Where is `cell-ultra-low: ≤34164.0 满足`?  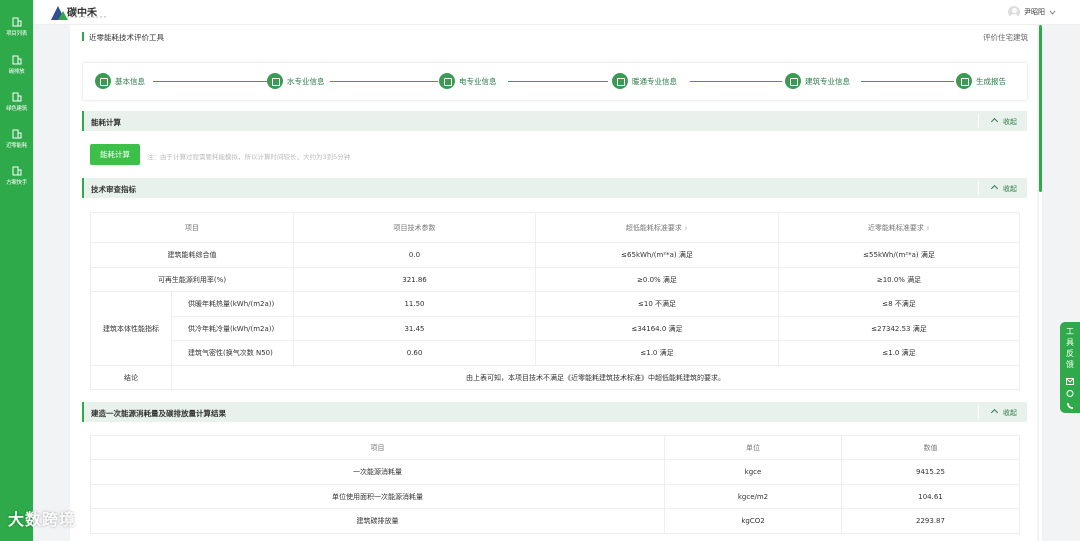 cell-ultra-low: ≤34164.0 满足 is located at coordinates (657, 328).